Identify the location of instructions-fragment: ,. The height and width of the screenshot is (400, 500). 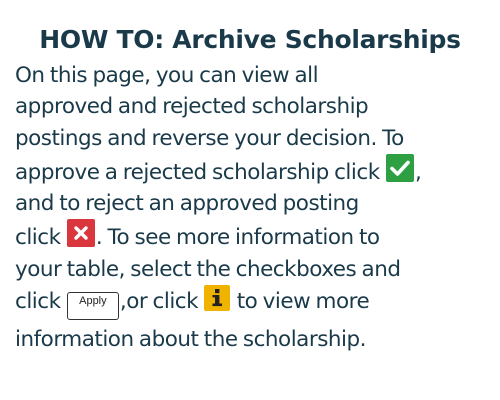
(418, 172).